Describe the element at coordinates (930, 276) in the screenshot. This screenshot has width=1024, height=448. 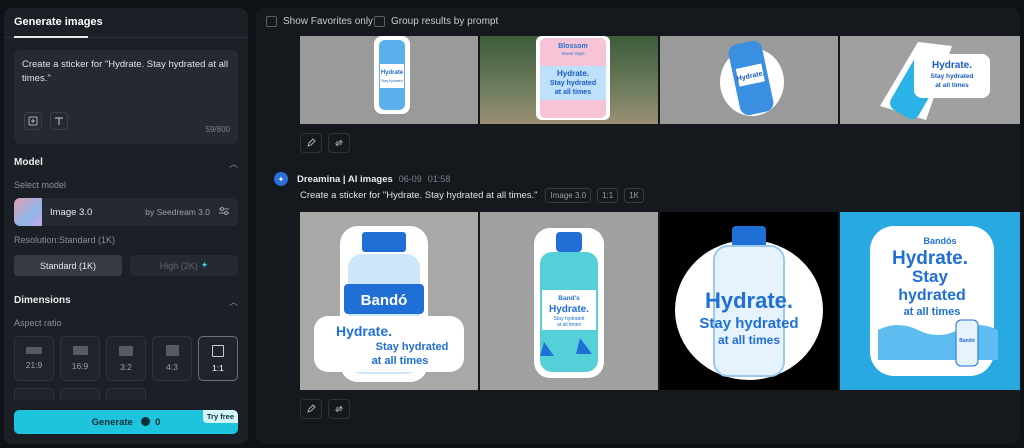
I see `sticker-text: Stay` at that location.